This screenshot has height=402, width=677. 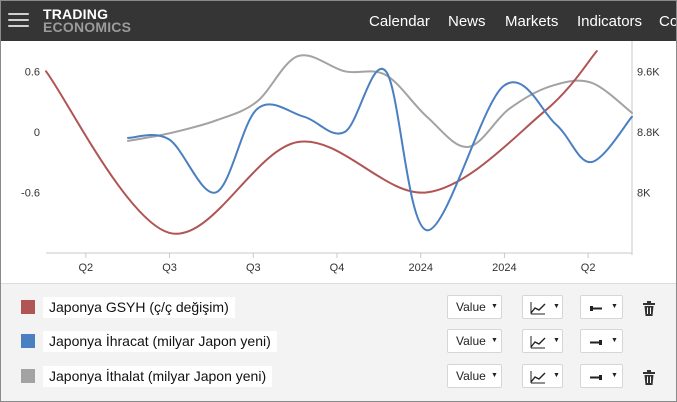 What do you see at coordinates (609, 21) in the screenshot?
I see `nav-link-indicators: Indicators` at bounding box center [609, 21].